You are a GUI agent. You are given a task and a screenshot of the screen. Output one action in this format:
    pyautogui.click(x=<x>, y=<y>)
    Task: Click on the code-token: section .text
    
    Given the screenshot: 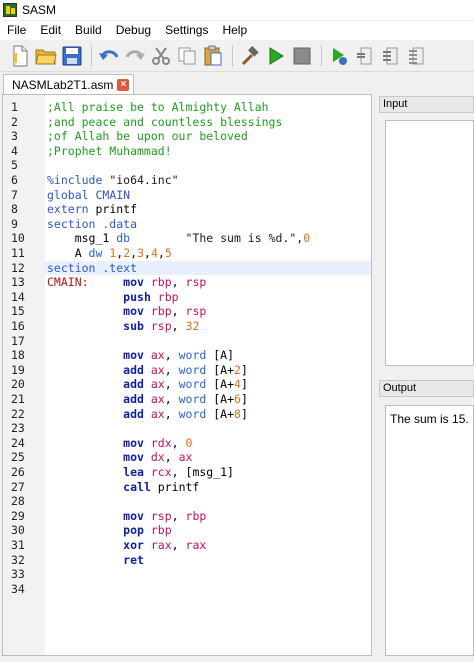 What is the action you would take?
    pyautogui.click(x=92, y=267)
    